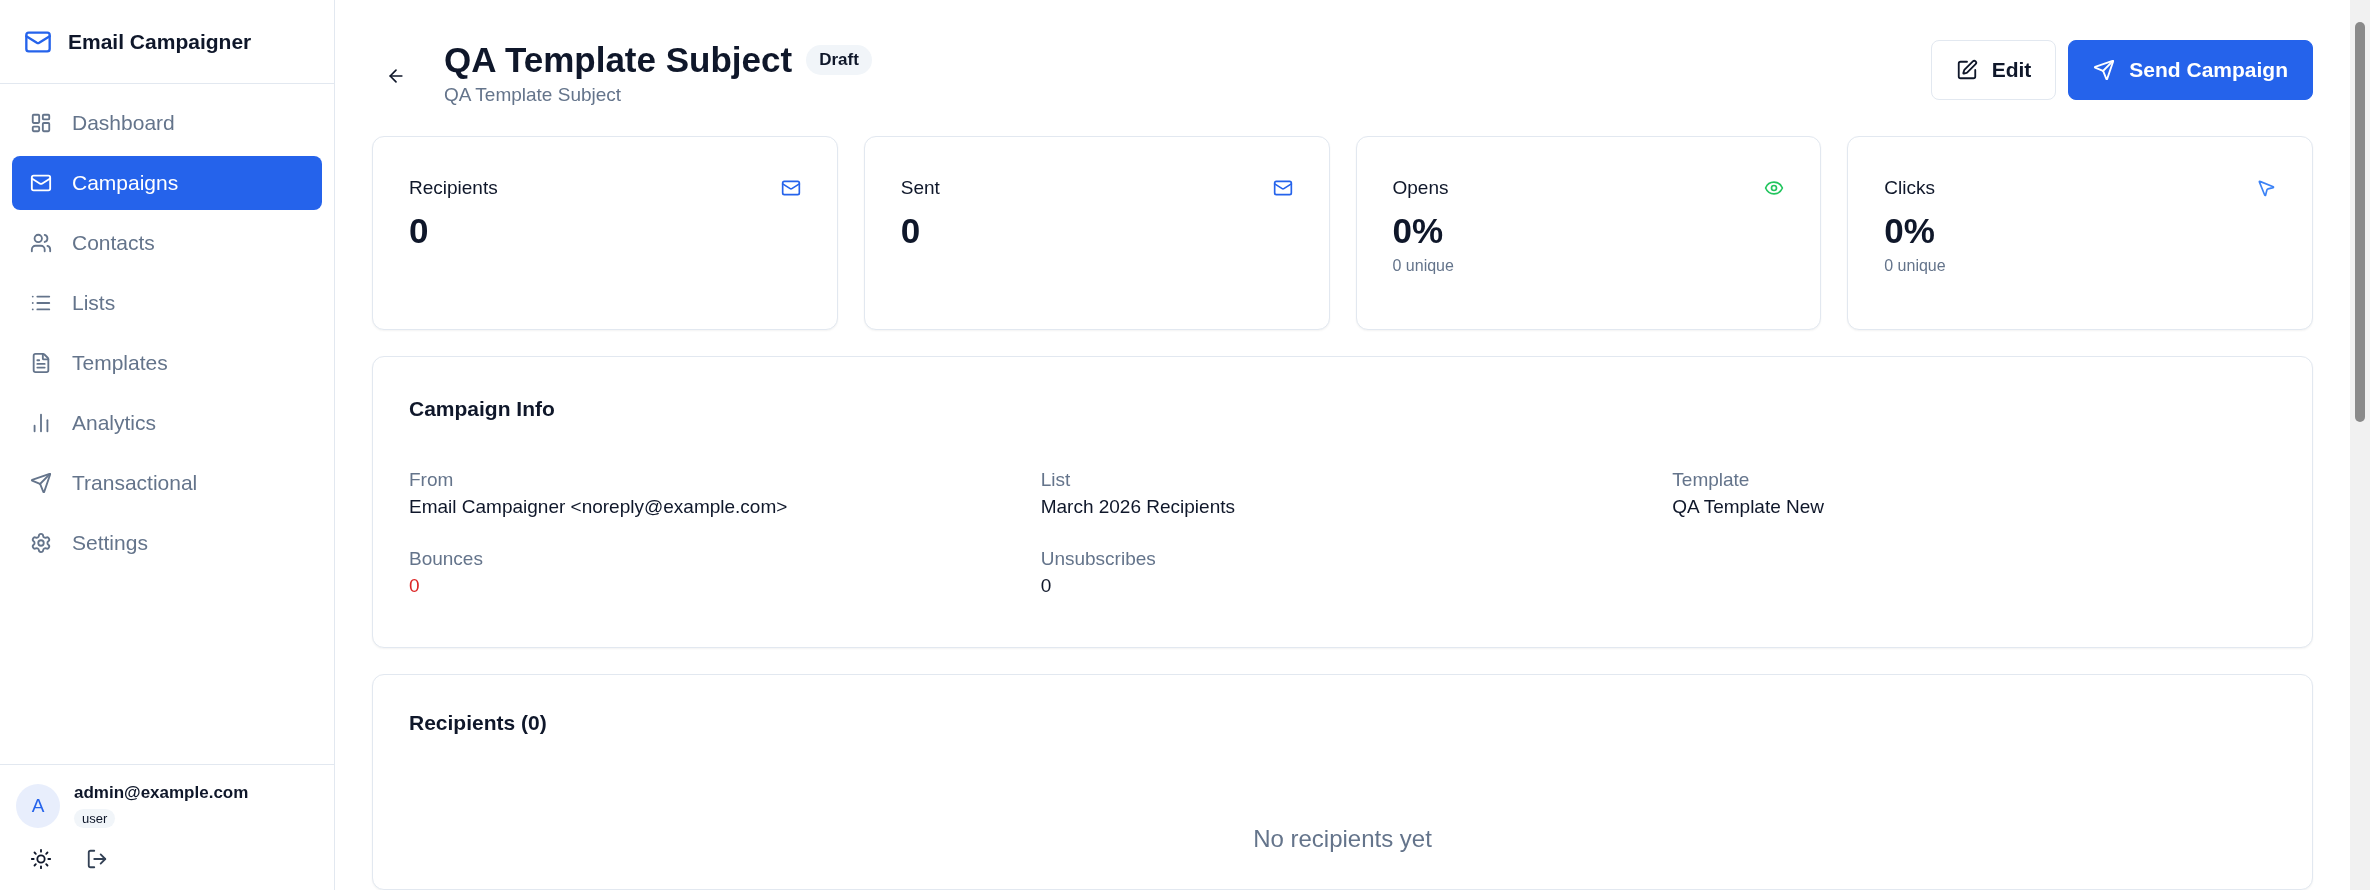 The height and width of the screenshot is (890, 2370). Describe the element at coordinates (167, 423) in the screenshot. I see `nav-item: Analytics` at that location.